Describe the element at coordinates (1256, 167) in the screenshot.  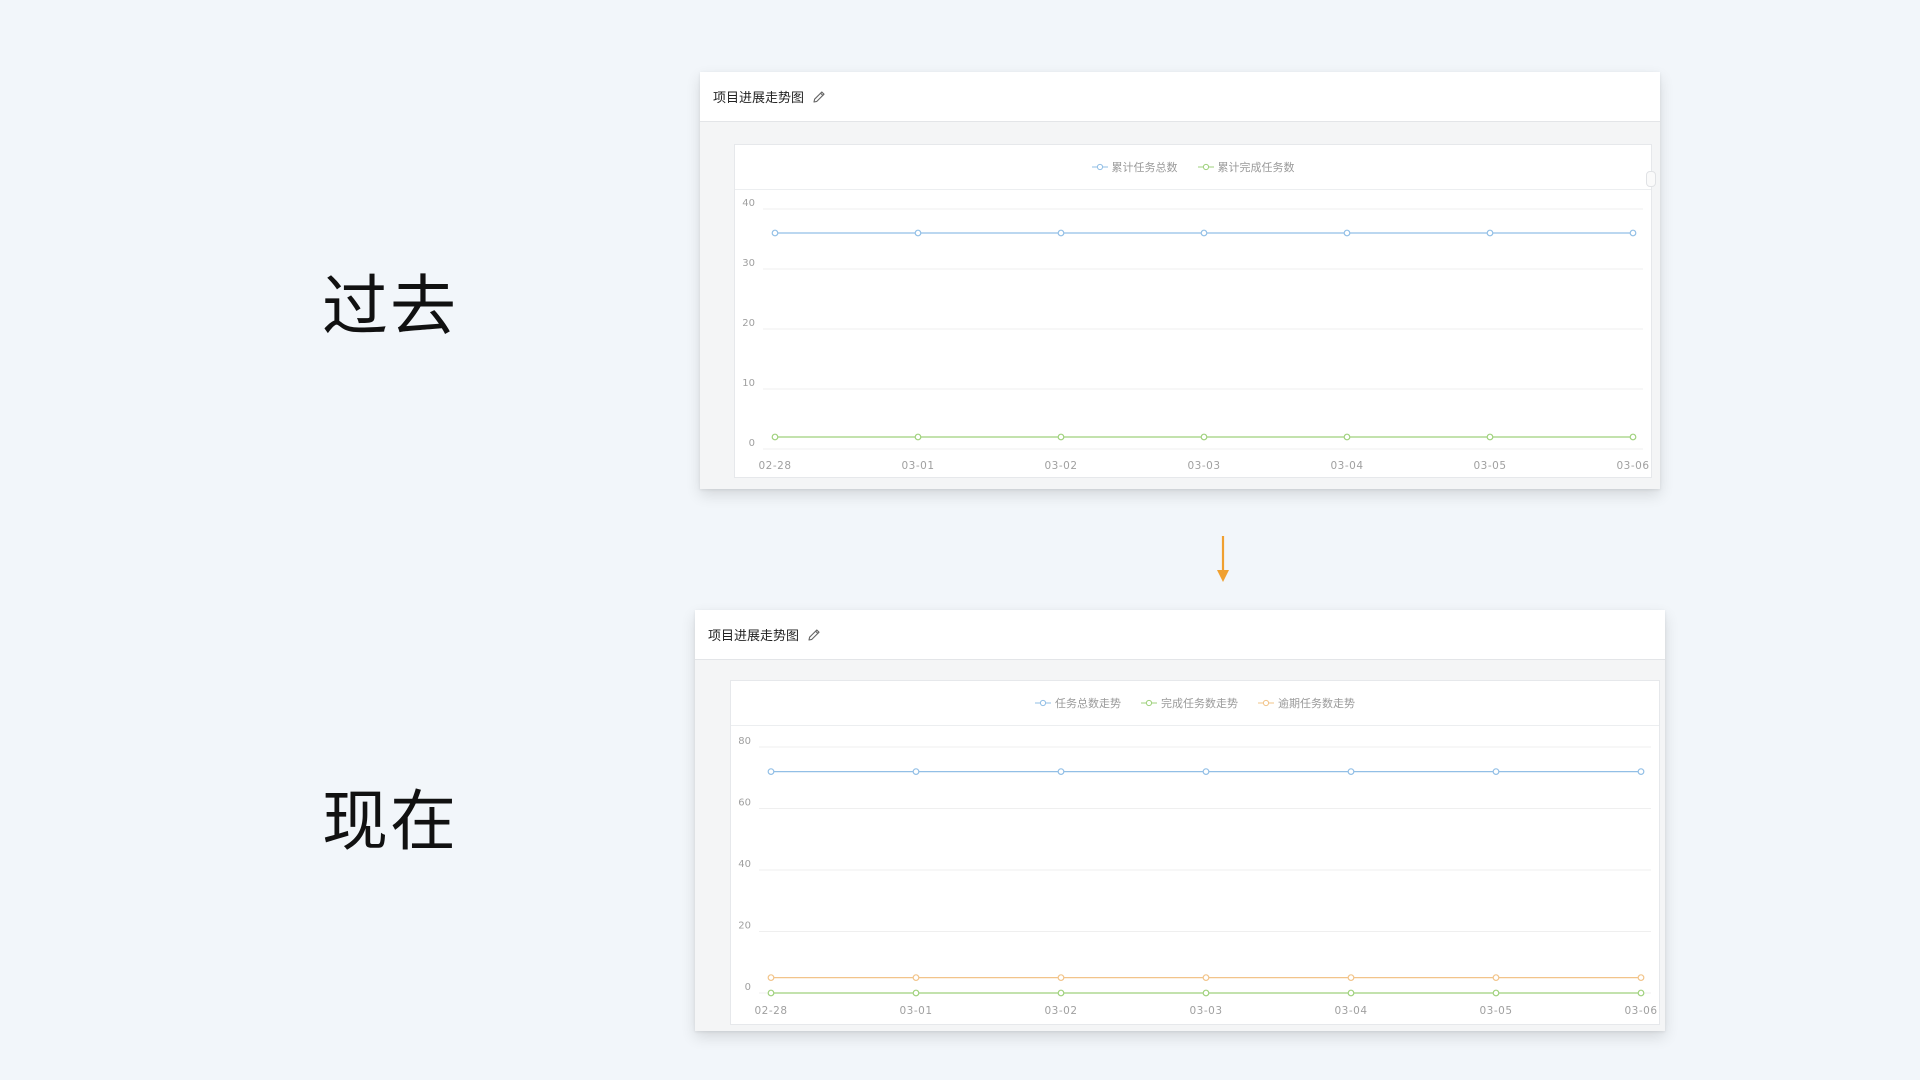
I see `legend-label: 累计完成任务数` at that location.